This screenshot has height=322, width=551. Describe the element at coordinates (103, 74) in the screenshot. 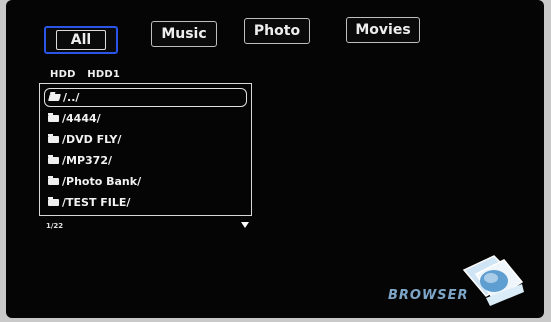

I see `breadcrumb-volume: HDD1` at that location.